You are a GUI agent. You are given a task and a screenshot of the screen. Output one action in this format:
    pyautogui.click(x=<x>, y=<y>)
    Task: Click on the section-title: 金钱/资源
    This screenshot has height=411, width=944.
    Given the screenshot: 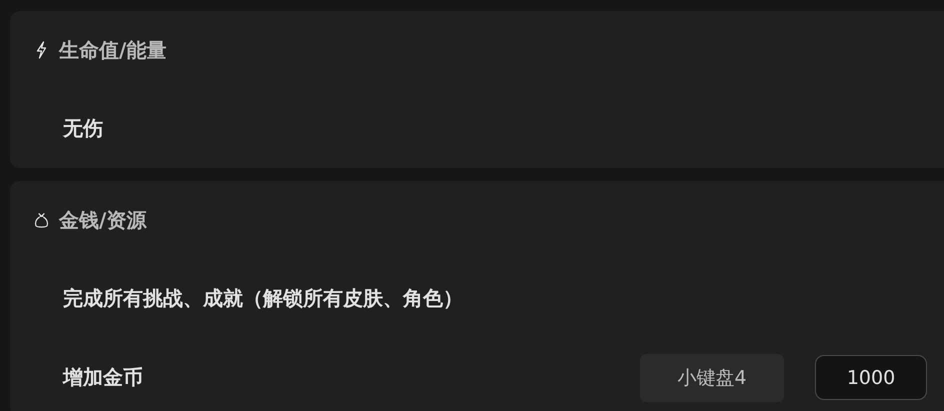 What is the action you would take?
    pyautogui.click(x=102, y=220)
    